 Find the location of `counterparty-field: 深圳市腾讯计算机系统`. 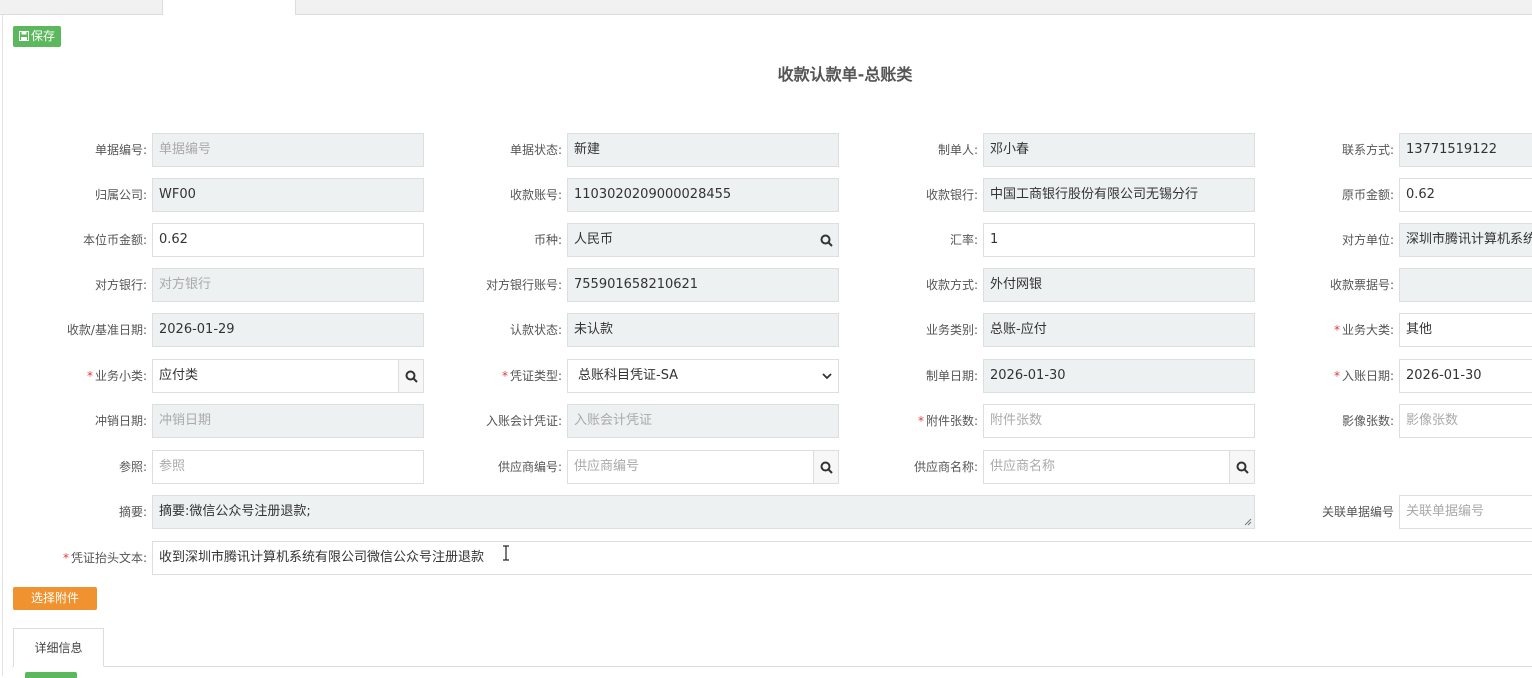

counterparty-field: 深圳市腾讯计算机系统 is located at coordinates (1465, 240).